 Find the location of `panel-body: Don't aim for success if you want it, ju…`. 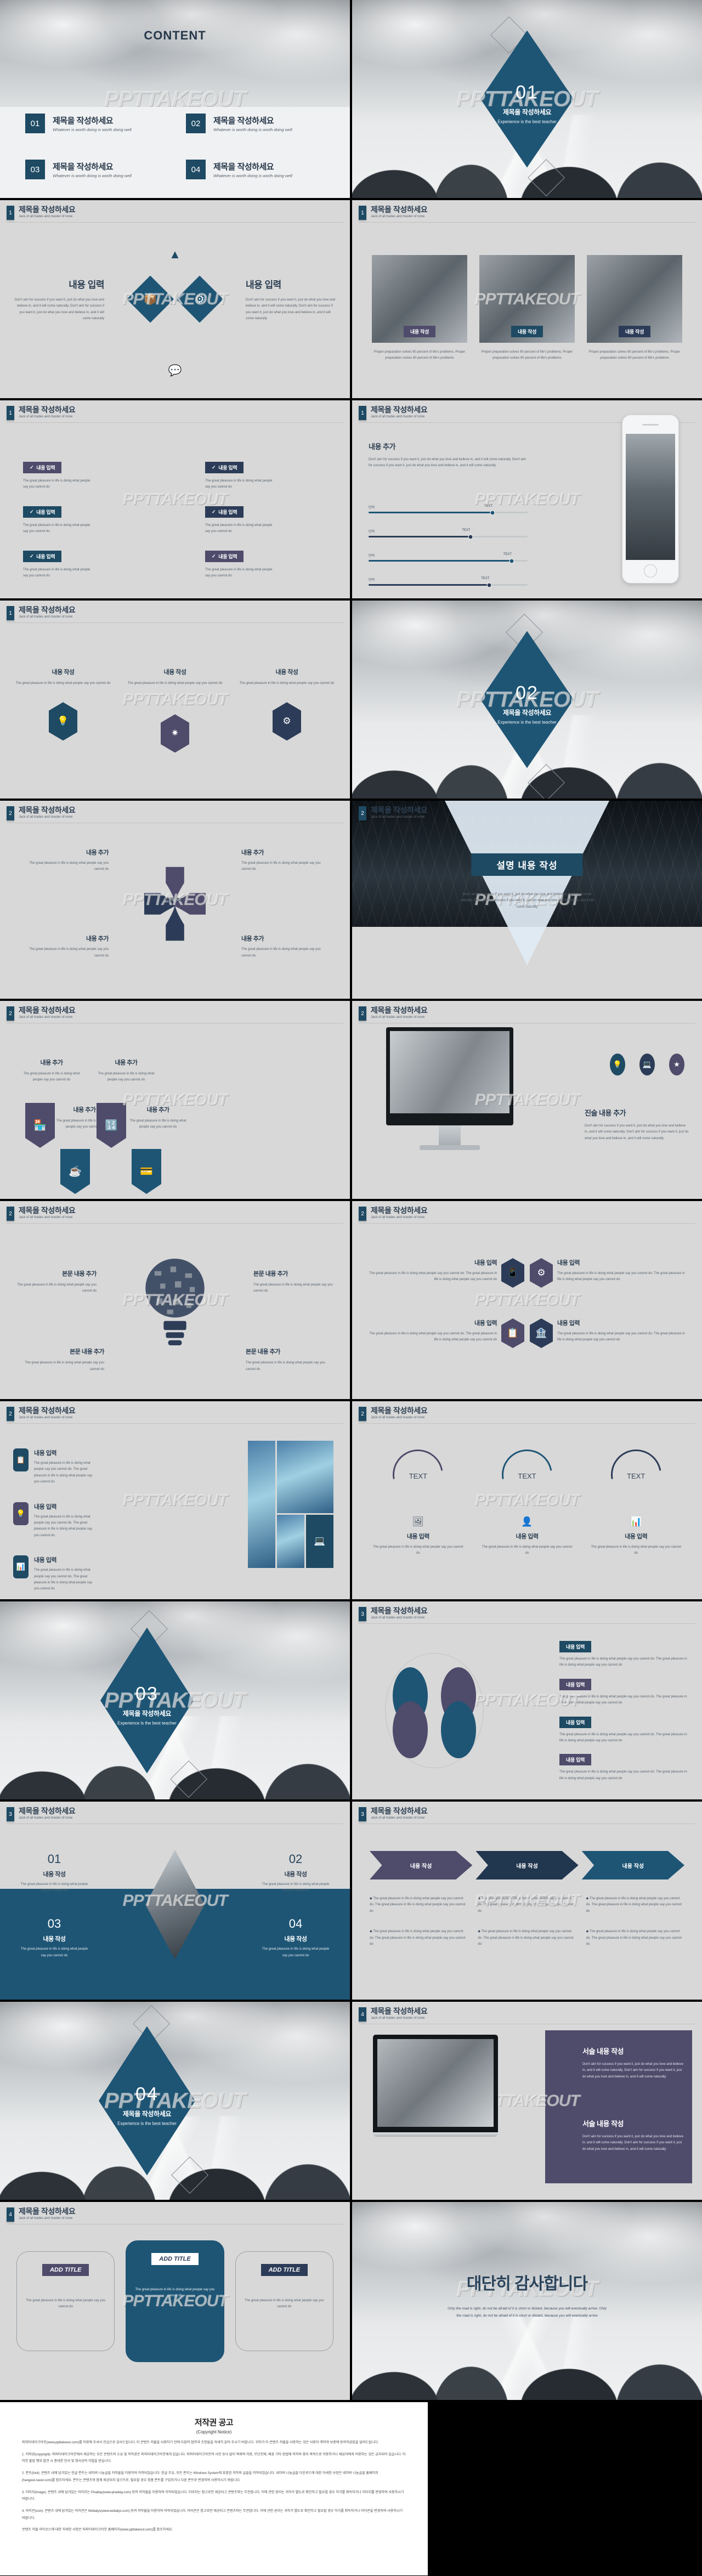

panel-body: Don't aim for success if you want it, ju… is located at coordinates (633, 2143).